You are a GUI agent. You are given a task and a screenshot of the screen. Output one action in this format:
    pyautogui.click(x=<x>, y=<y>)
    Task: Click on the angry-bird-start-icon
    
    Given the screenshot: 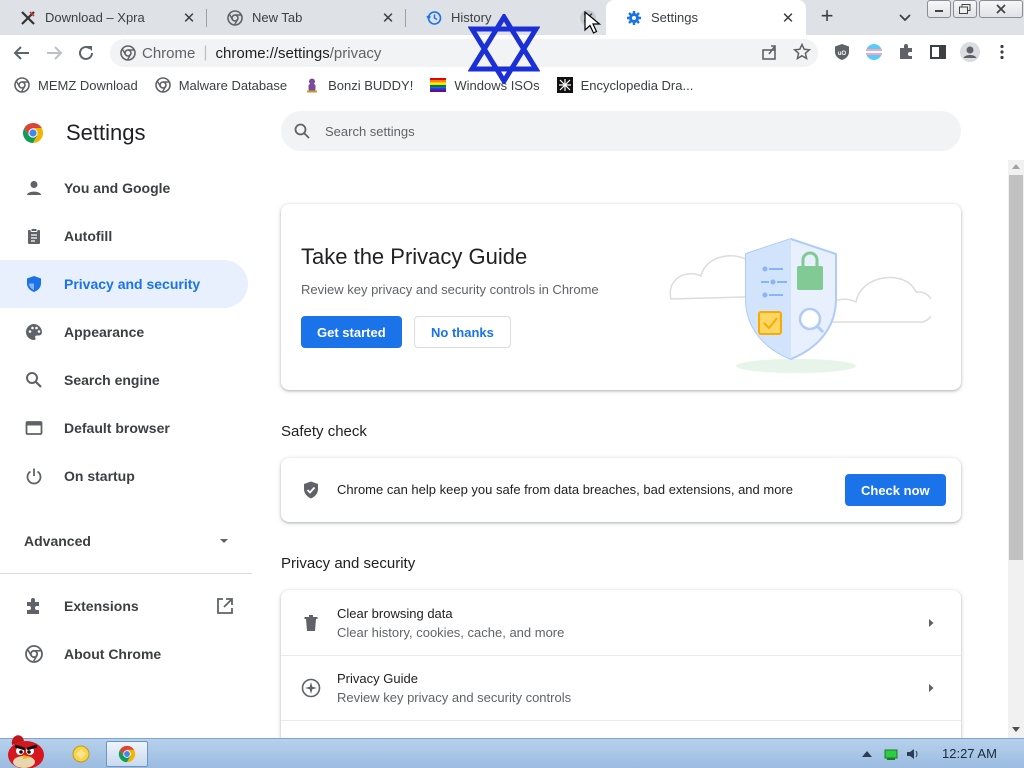 What is the action you would take?
    pyautogui.click(x=26, y=749)
    